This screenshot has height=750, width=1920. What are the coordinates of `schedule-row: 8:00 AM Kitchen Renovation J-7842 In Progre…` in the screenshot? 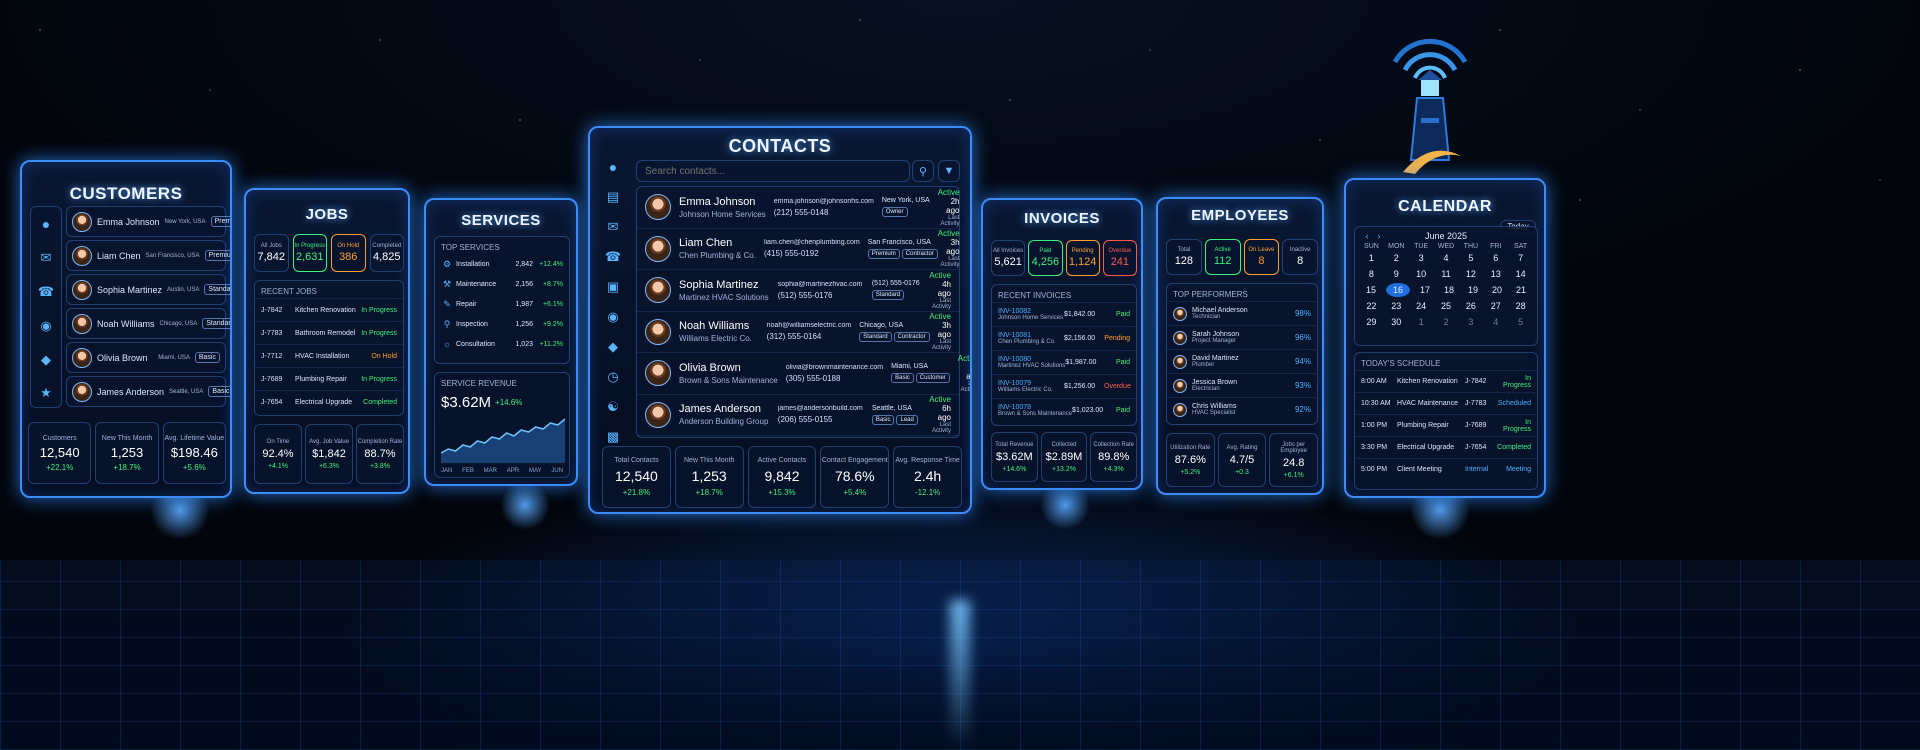 It's located at (1446, 381).